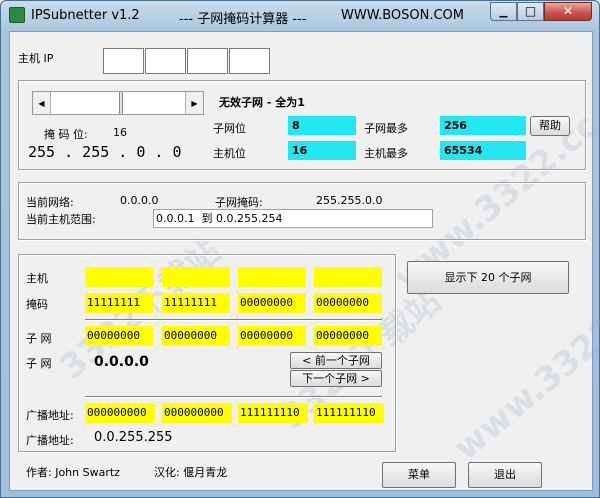 The image size is (600, 498). I want to click on show-next-subnets-button: 显示下 20 个子网, so click(488, 277).